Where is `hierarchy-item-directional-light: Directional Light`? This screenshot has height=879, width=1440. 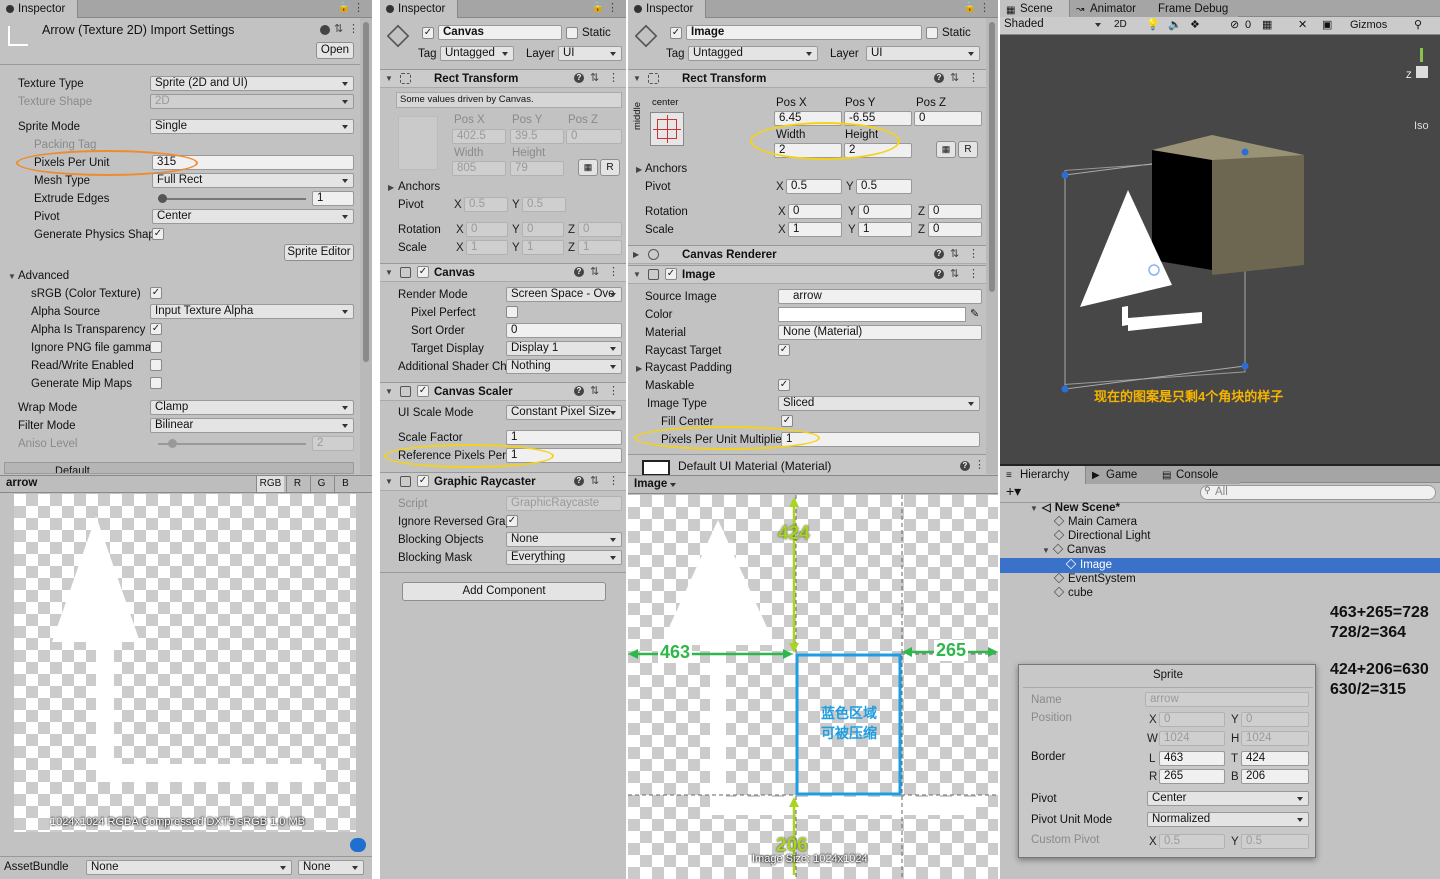
hierarchy-item-directional-light: Directional Light is located at coordinates (1101, 536).